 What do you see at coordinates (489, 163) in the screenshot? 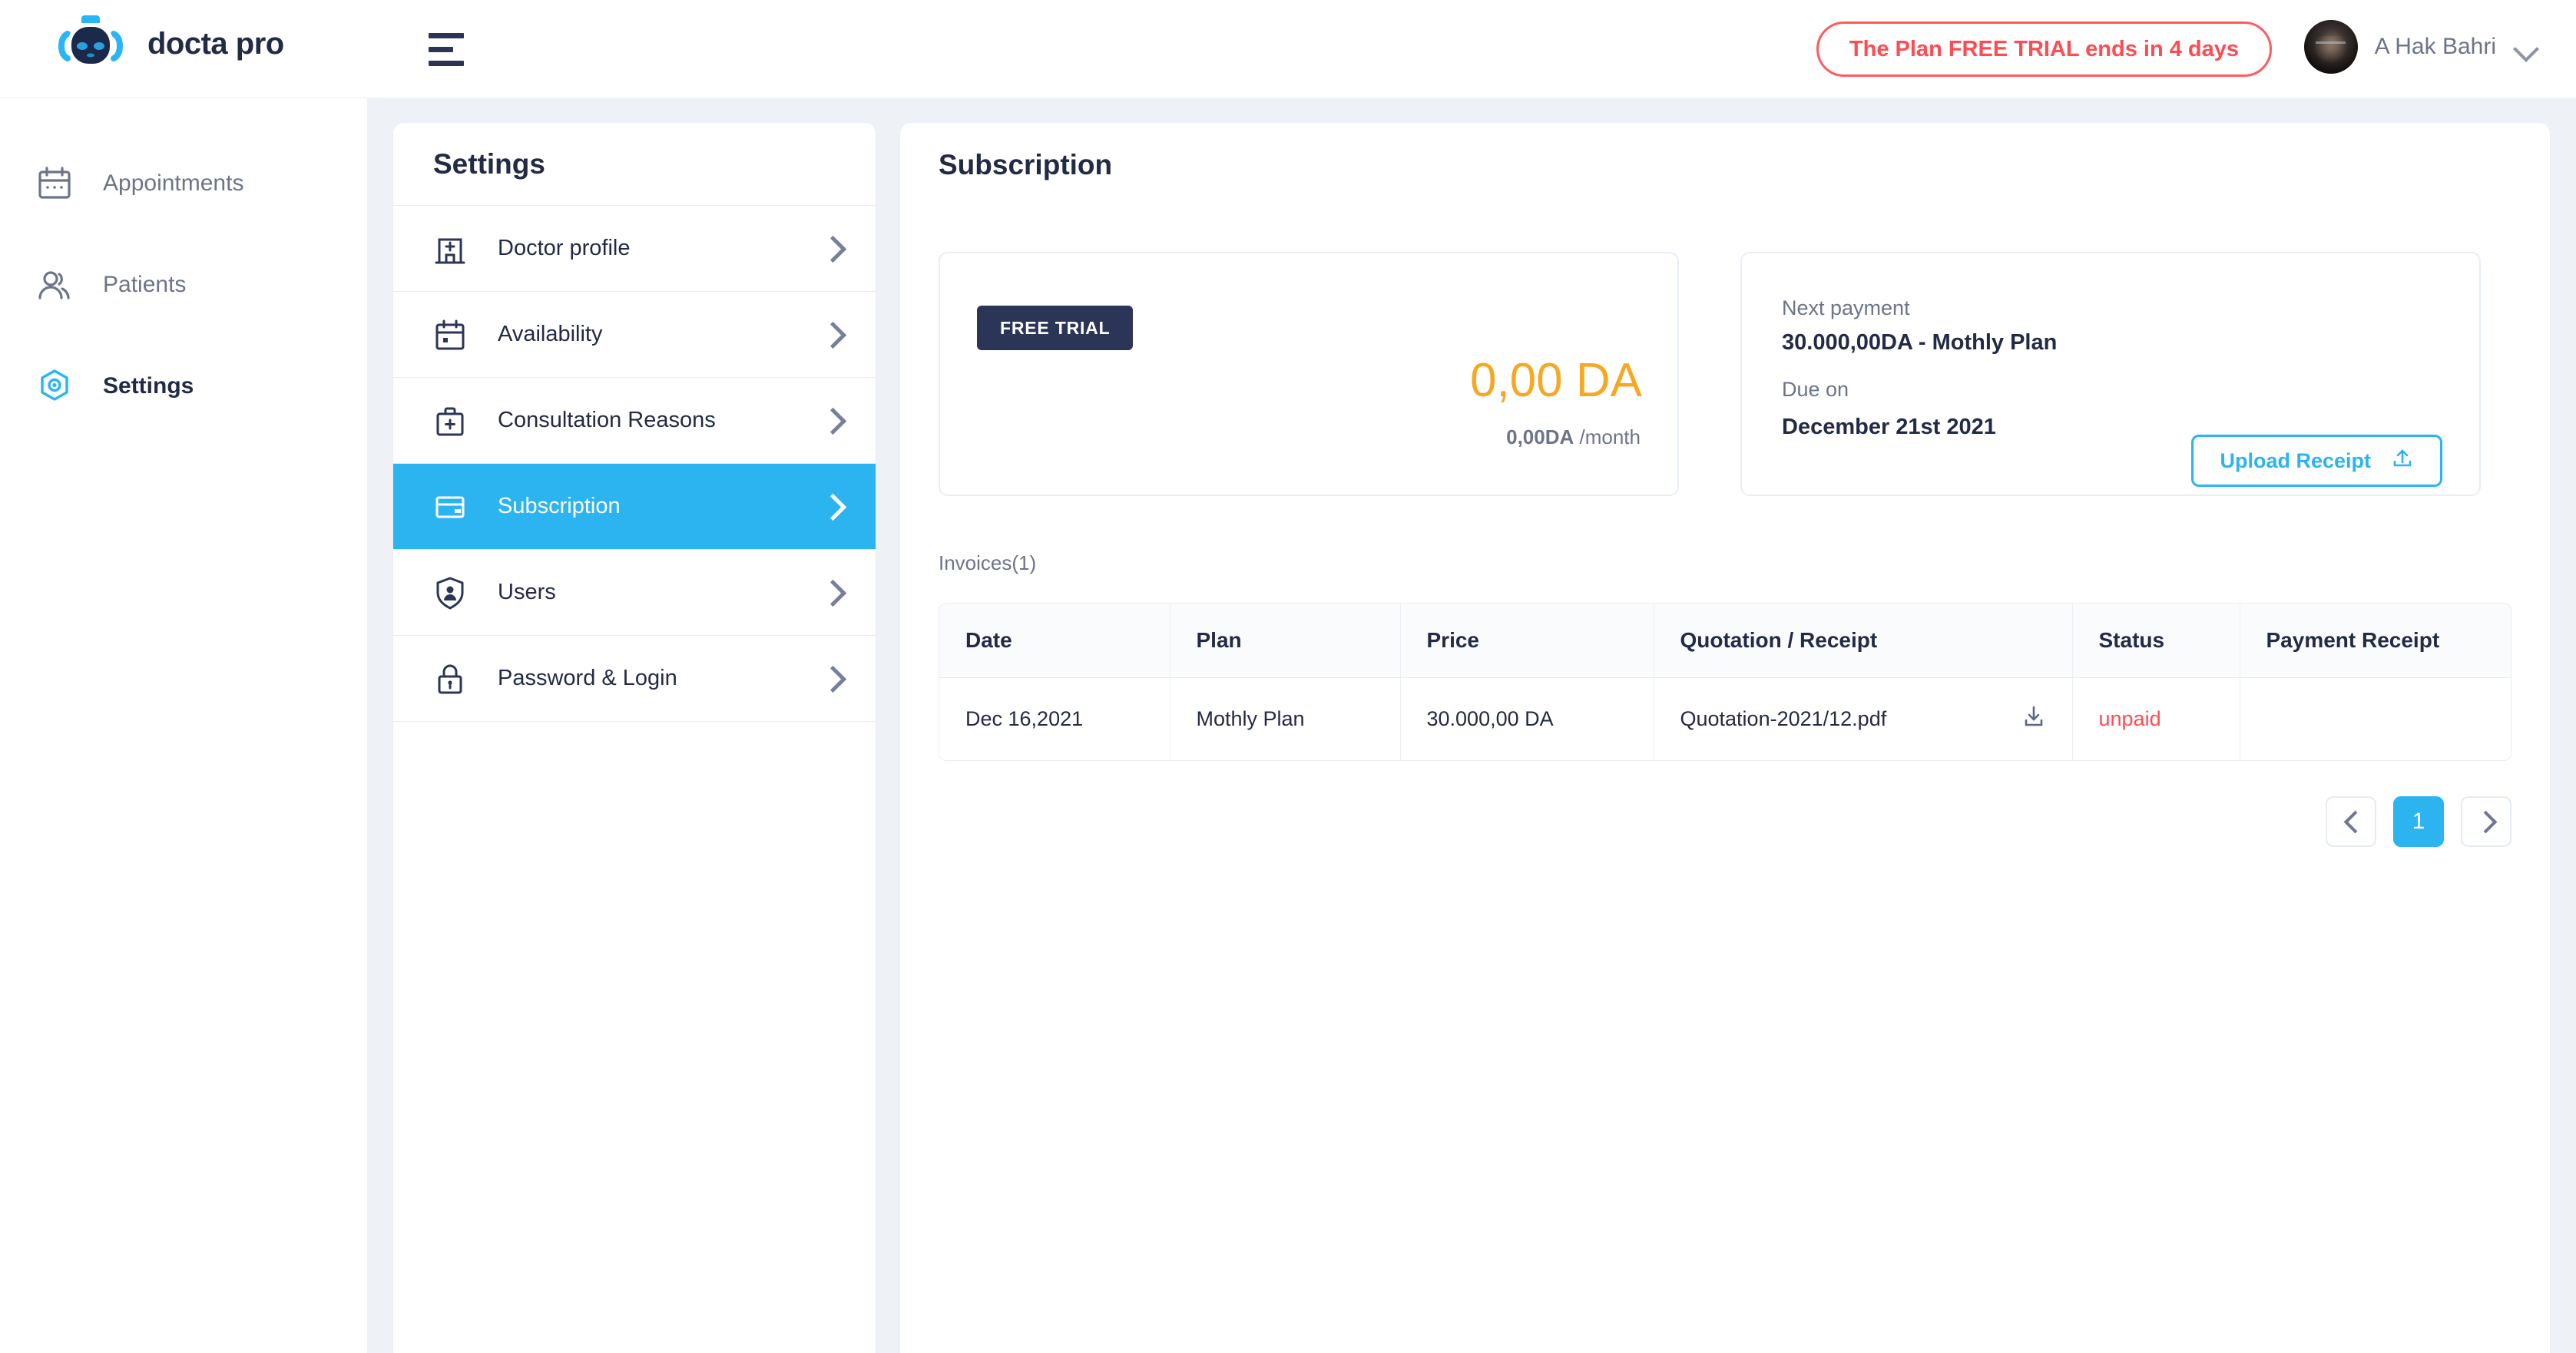
I see `settings-title: Settings` at bounding box center [489, 163].